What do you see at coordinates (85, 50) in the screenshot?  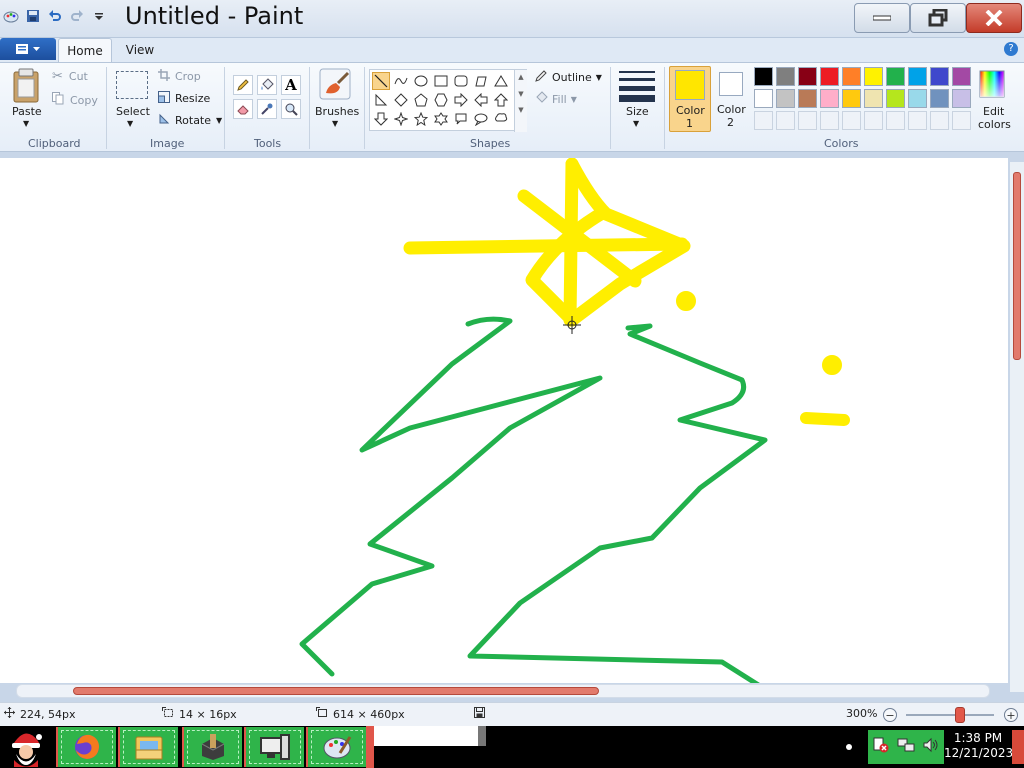 I see `tab-home: Home` at bounding box center [85, 50].